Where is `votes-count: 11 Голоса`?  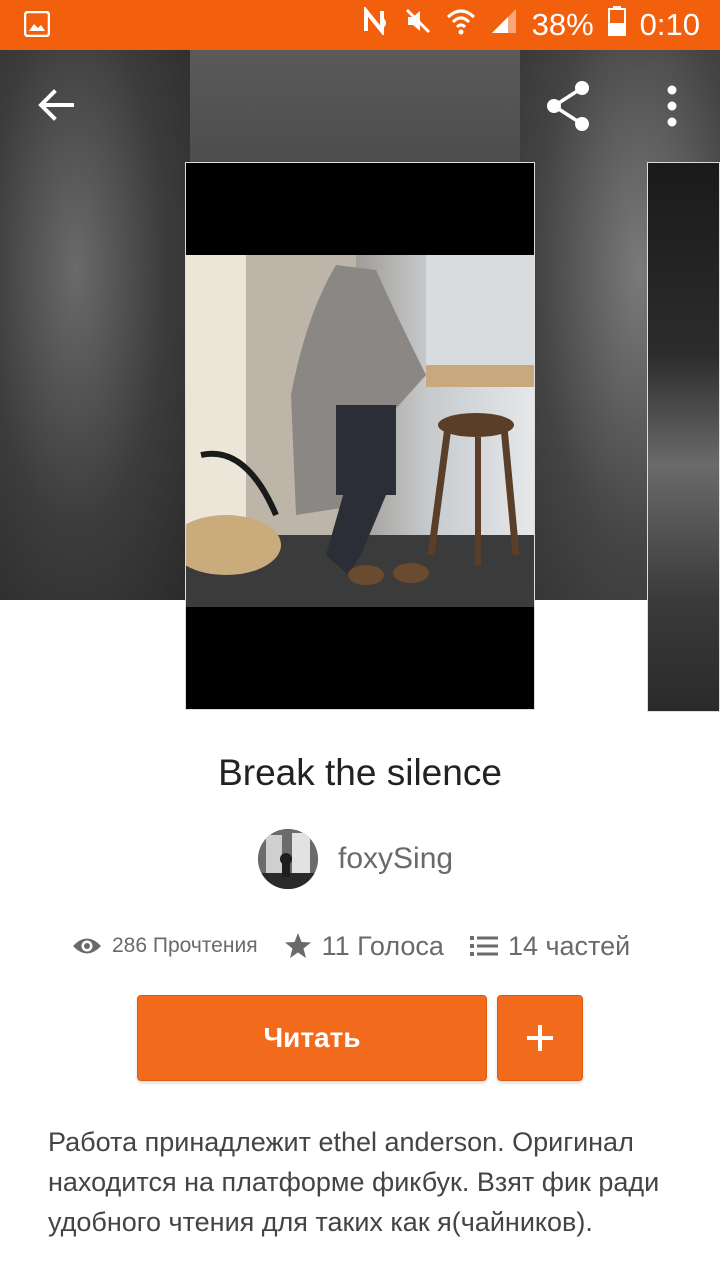
votes-count: 11 Голоса is located at coordinates (382, 945).